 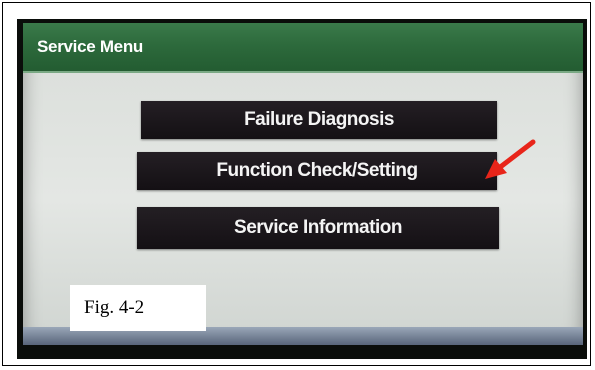 What do you see at coordinates (319, 120) in the screenshot?
I see `failure-diagnosis-button: Failure Diagnosis` at bounding box center [319, 120].